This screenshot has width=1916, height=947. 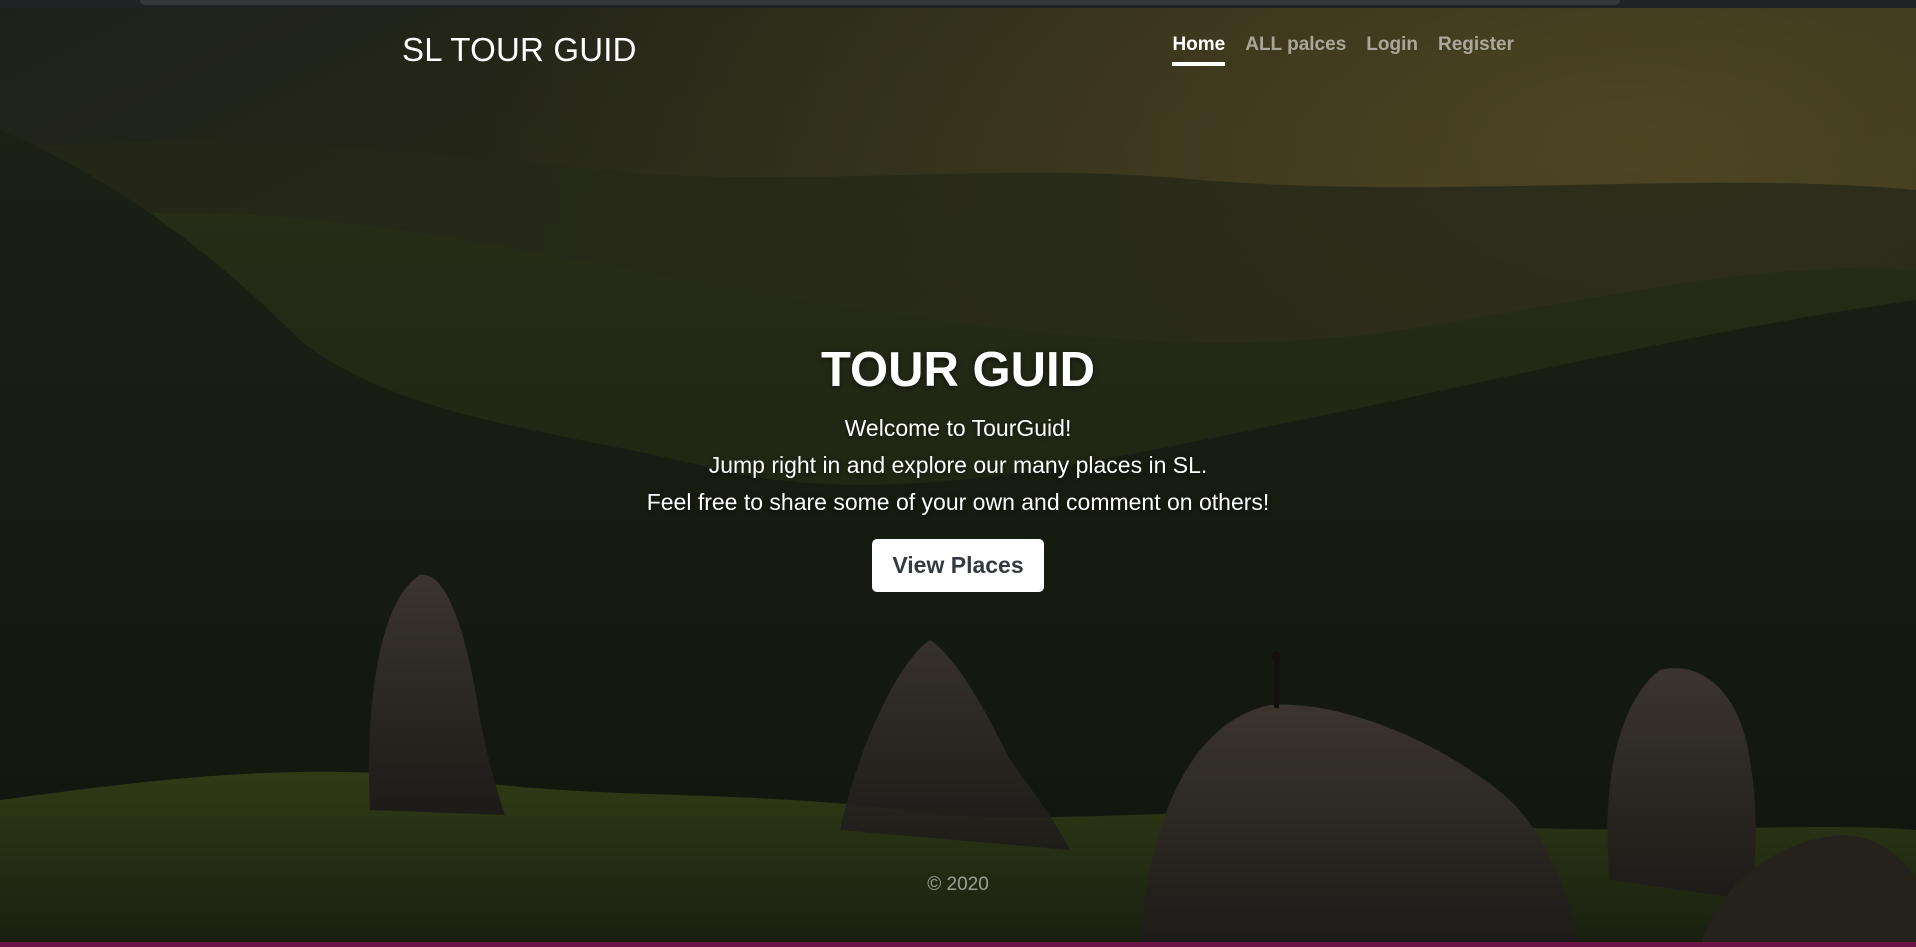 What do you see at coordinates (1295, 50) in the screenshot?
I see `nav-link-all-places: ALL palces` at bounding box center [1295, 50].